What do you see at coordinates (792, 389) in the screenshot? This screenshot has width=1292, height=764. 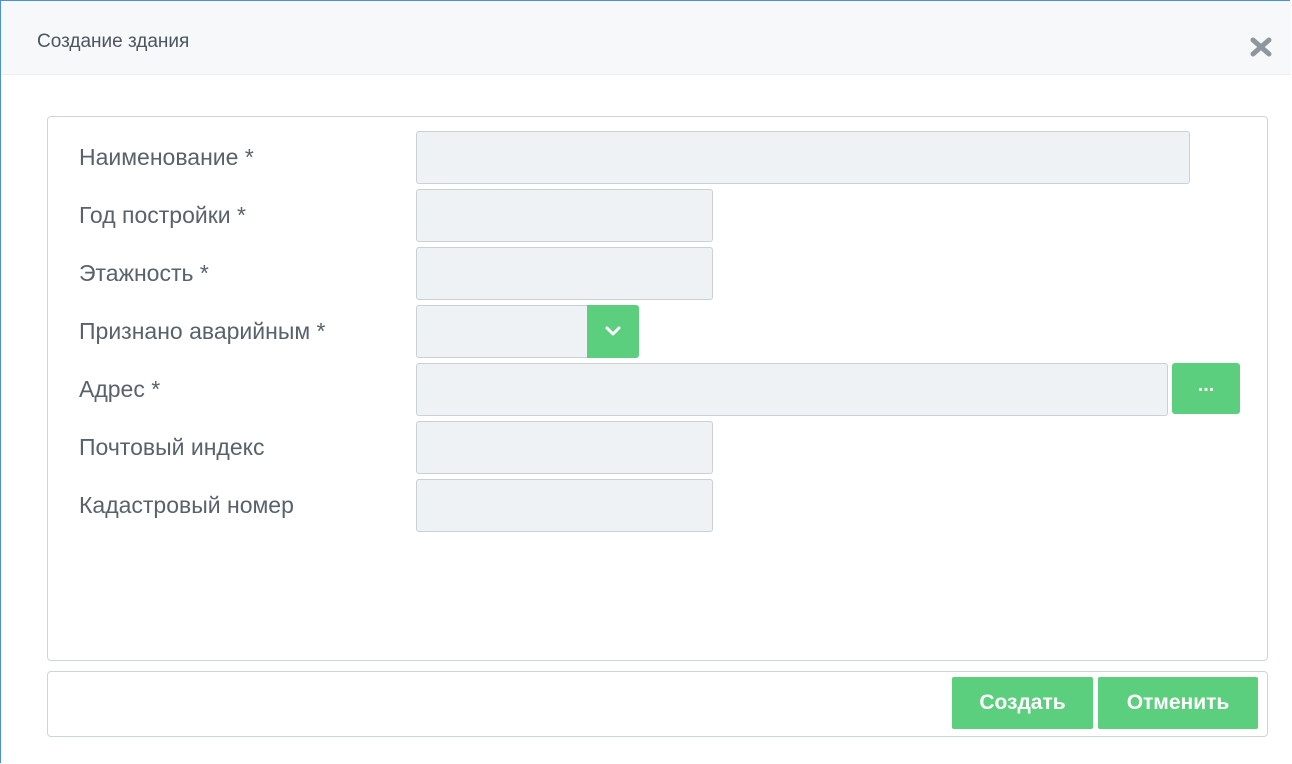 I see `address-input` at bounding box center [792, 389].